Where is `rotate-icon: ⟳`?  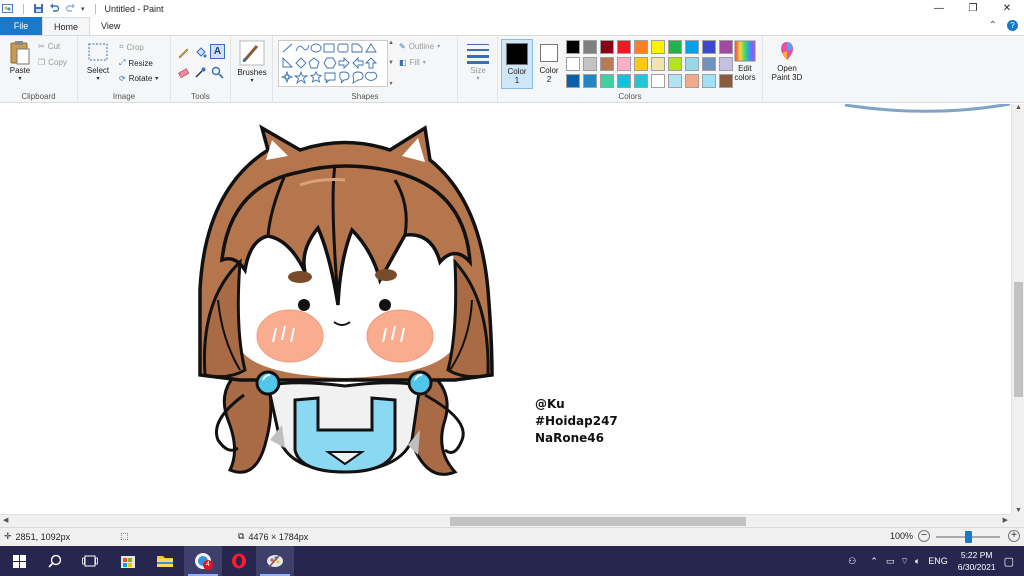
rotate-icon: ⟳ is located at coordinates (122, 78).